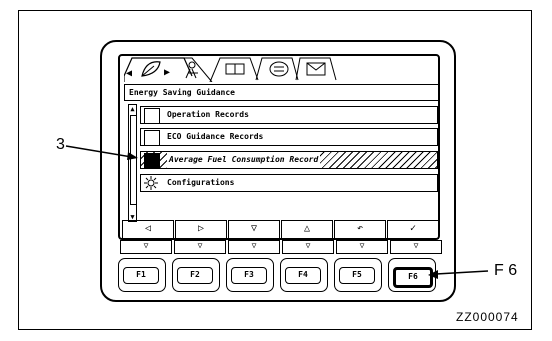 The width and height of the screenshot is (552, 341). I want to click on figure-code: ZZ000074, so click(487, 317).